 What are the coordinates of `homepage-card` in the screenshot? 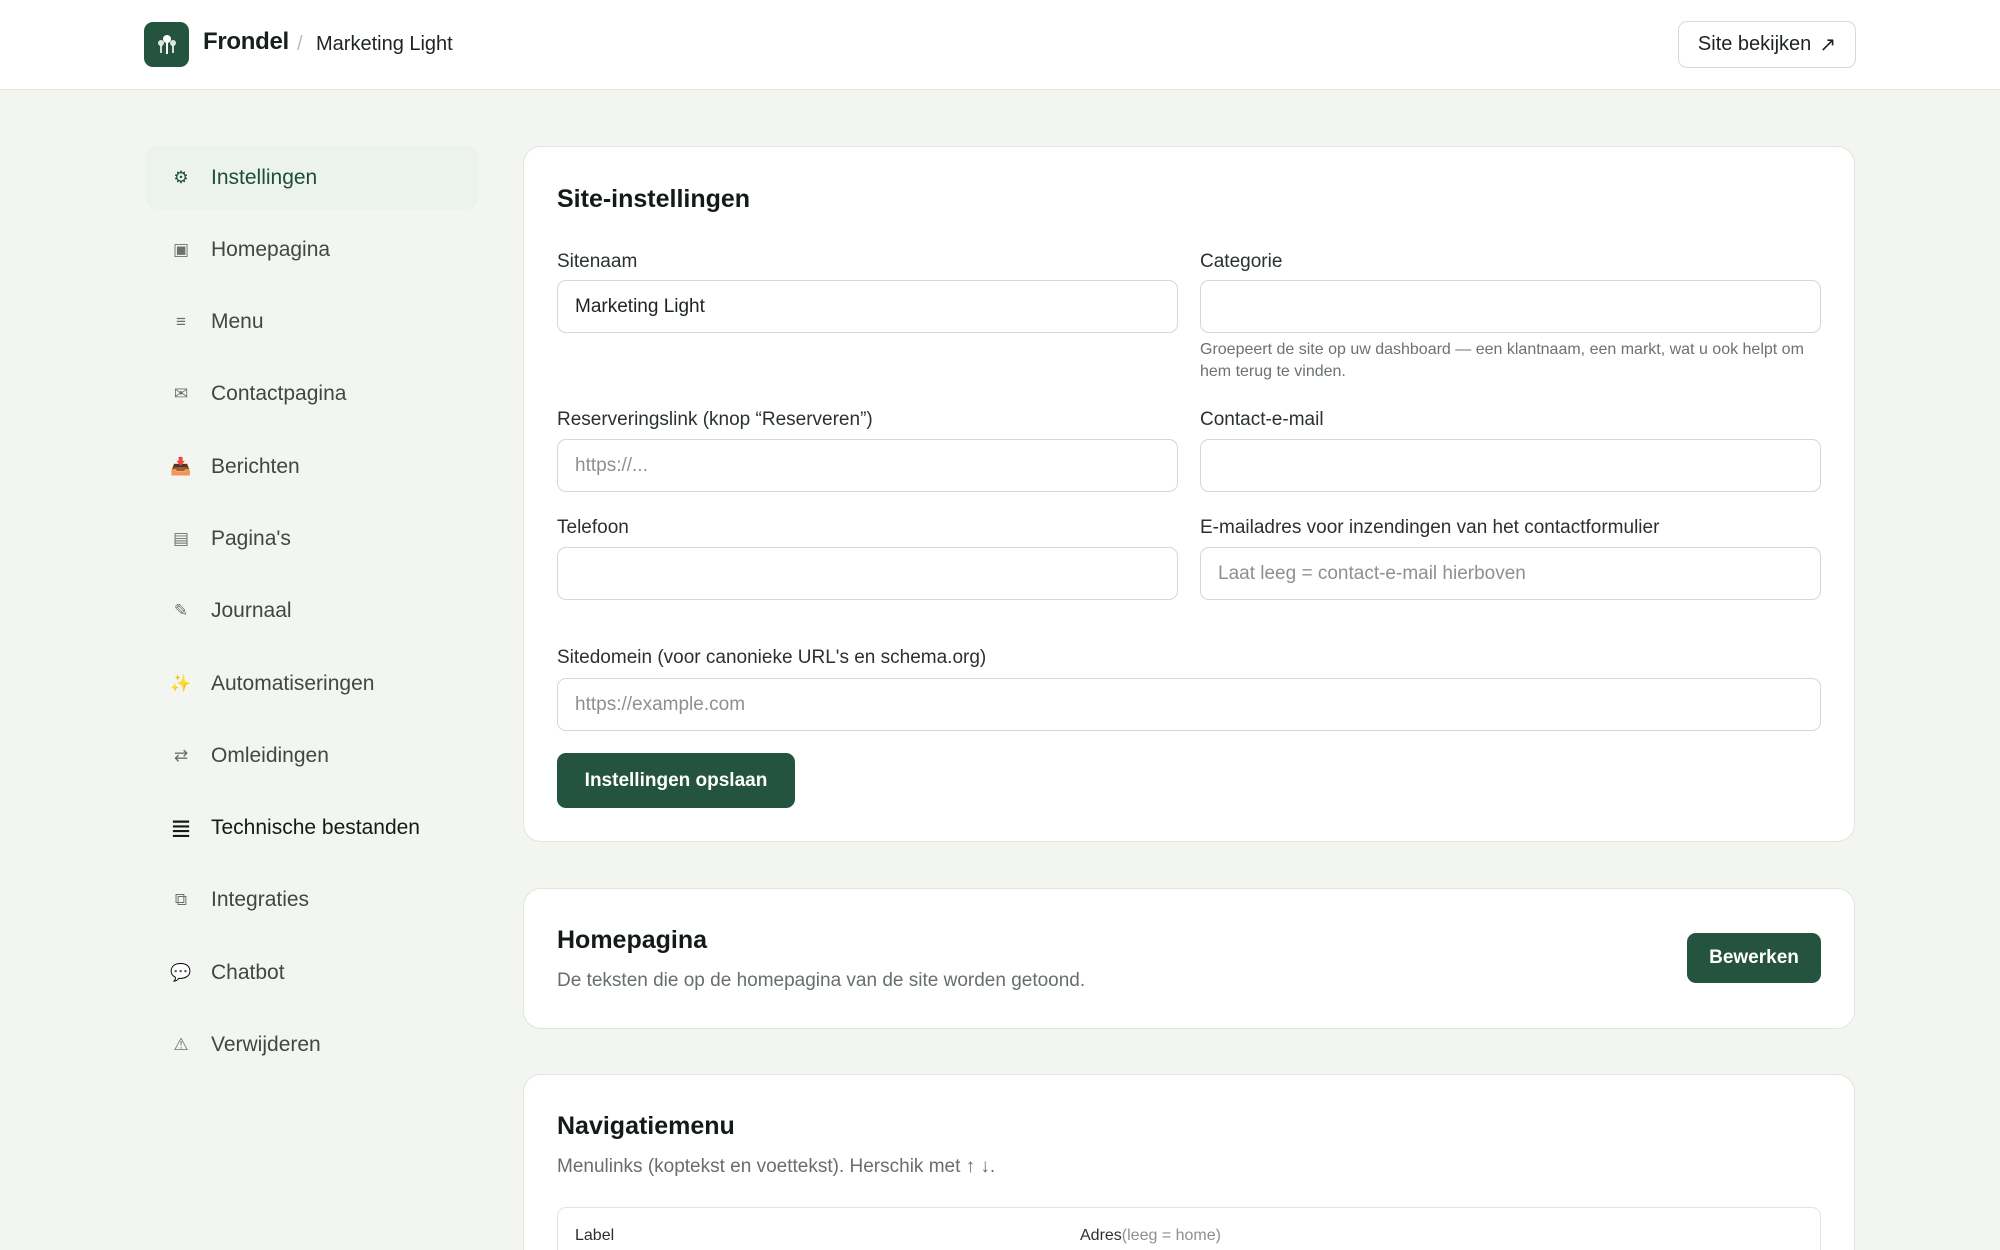 It's located at (1189, 958).